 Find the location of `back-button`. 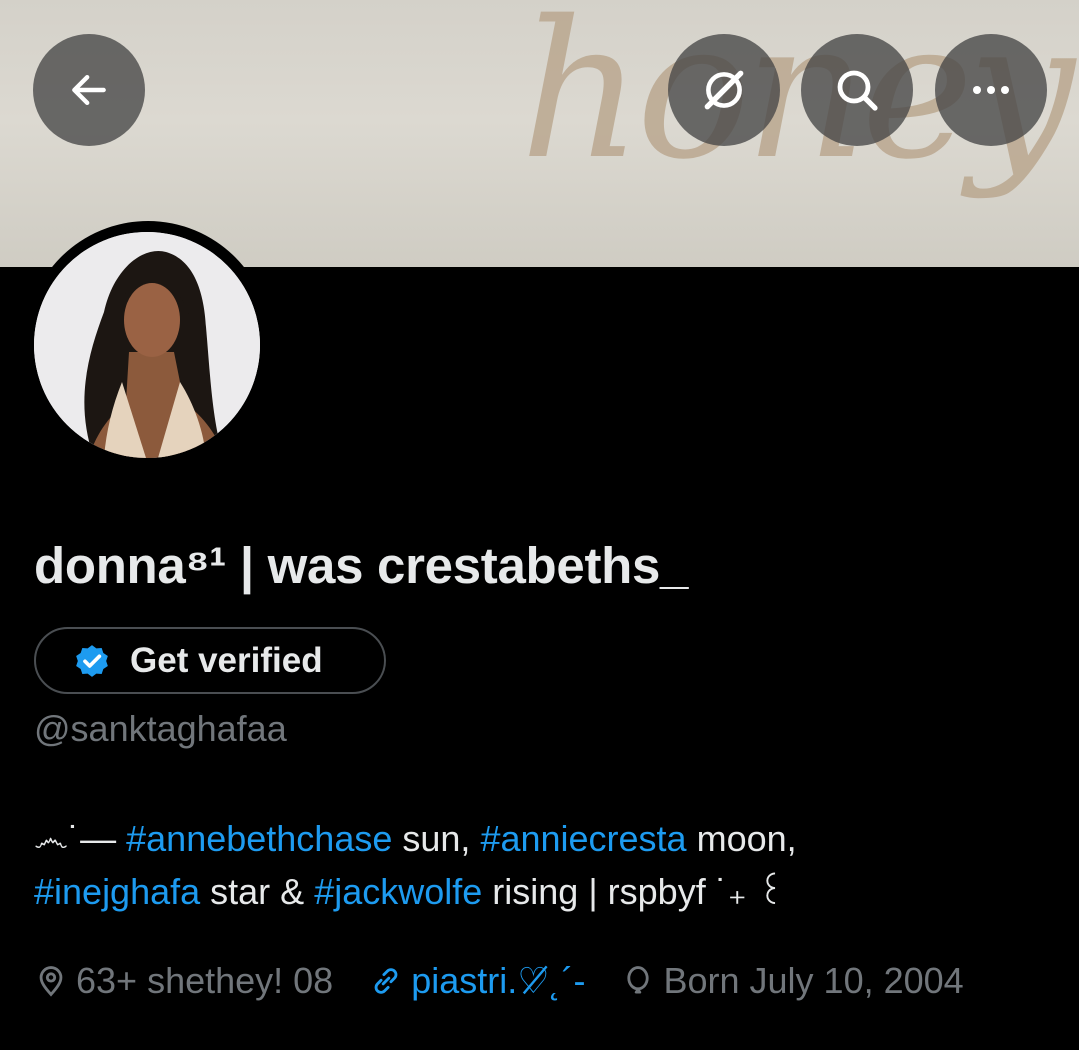

back-button is located at coordinates (89, 90).